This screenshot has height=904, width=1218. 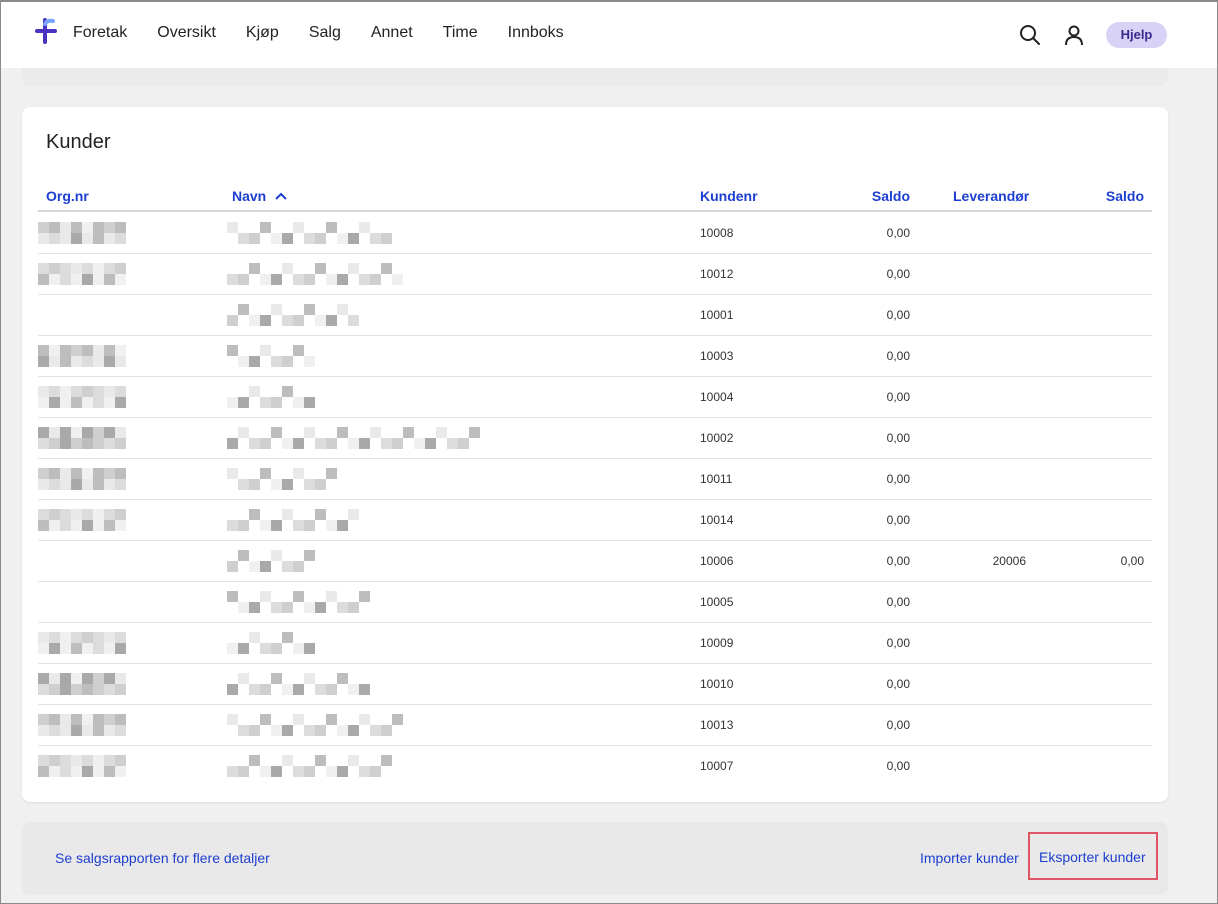 I want to click on table-row: 10006 0,00 20006 0,00, so click(x=595, y=561).